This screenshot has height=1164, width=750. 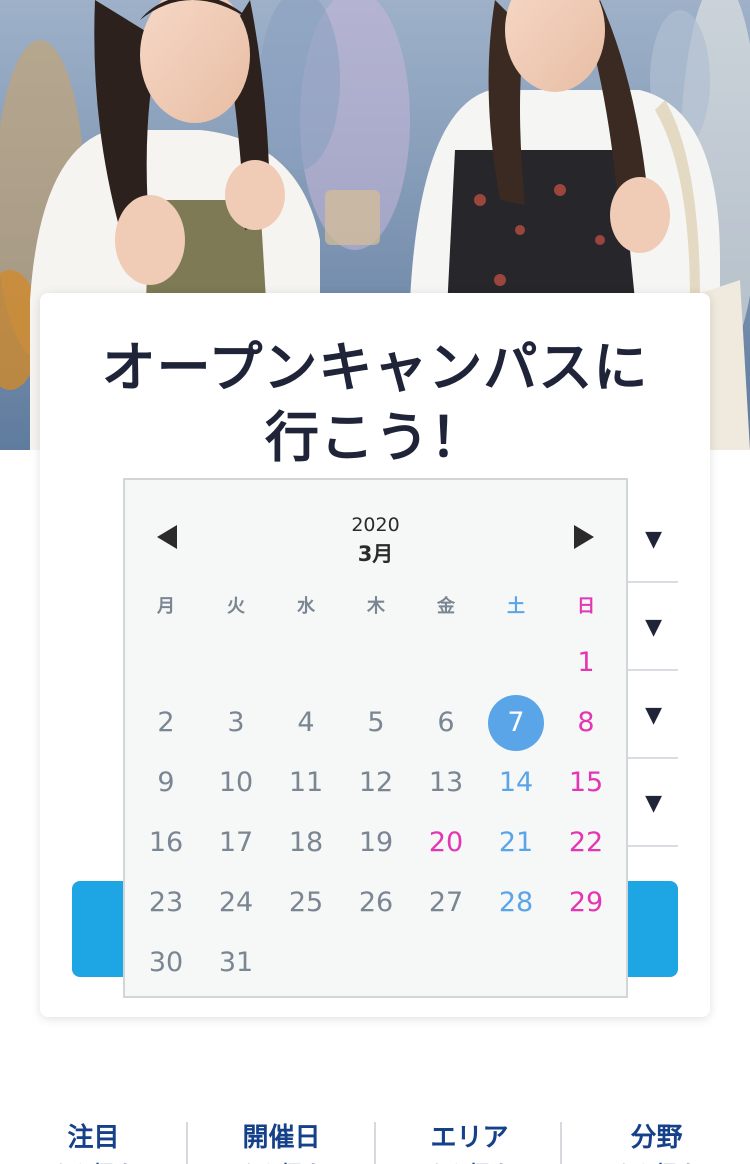 I want to click on calendar-day: 2, so click(x=166, y=723).